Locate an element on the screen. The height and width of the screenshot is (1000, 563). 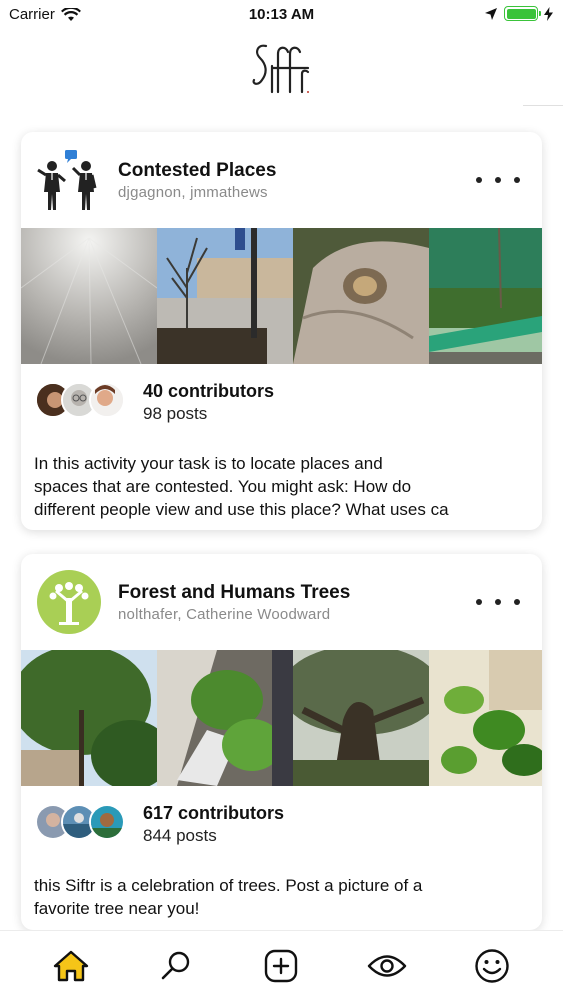
card-title: Forest and Humans Trees is located at coordinates (234, 592).